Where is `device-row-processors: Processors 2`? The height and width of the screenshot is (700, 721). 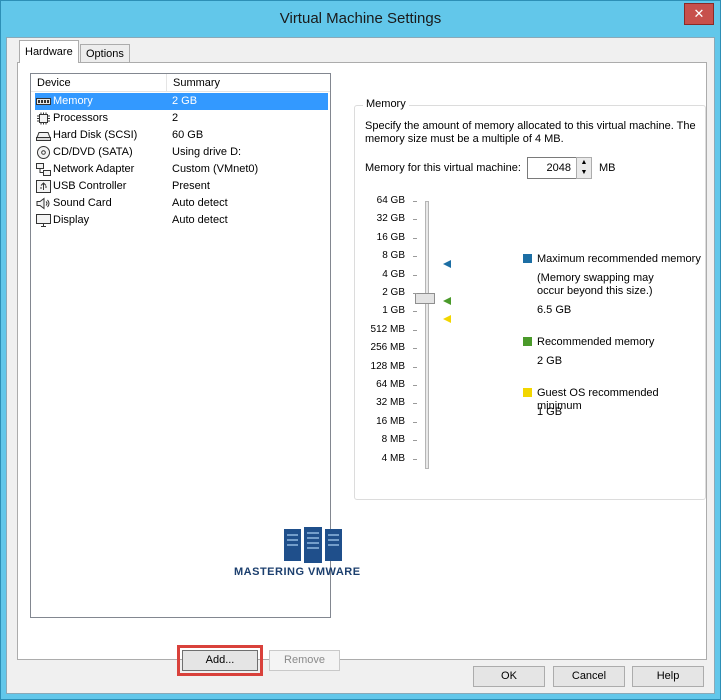 device-row-processors: Processors 2 is located at coordinates (181, 118).